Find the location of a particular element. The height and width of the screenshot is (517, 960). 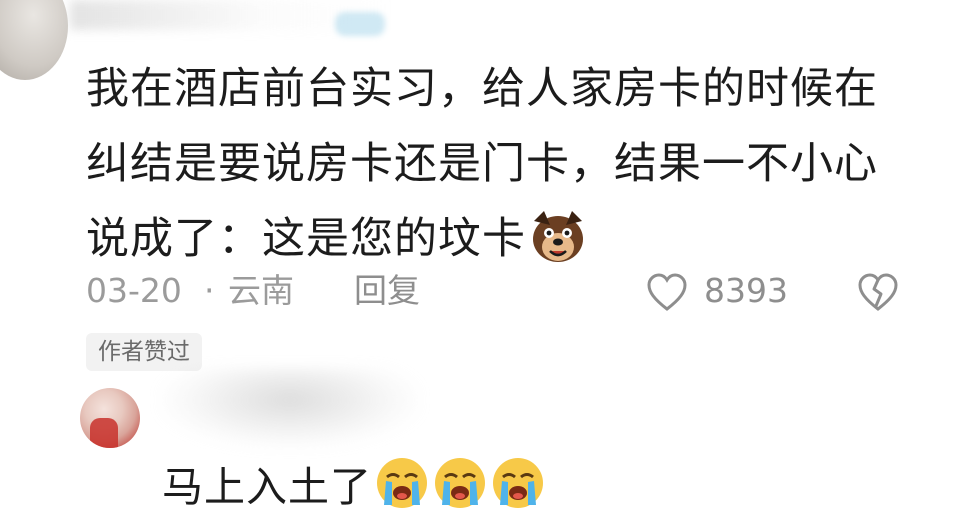

reply-body: 马上入土了 is located at coordinates (354, 486).